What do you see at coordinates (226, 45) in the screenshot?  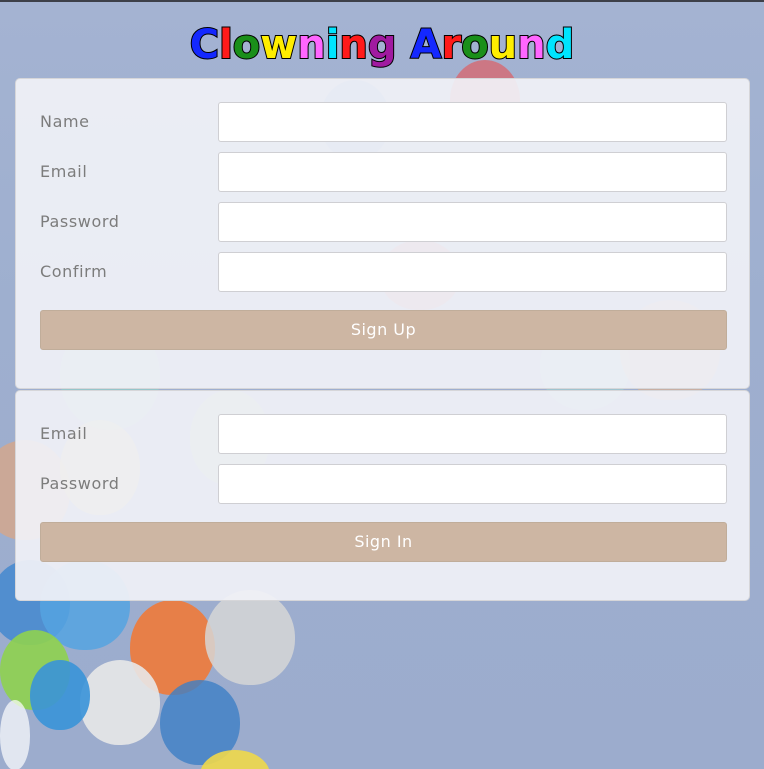 I see `title-letter: l` at bounding box center [226, 45].